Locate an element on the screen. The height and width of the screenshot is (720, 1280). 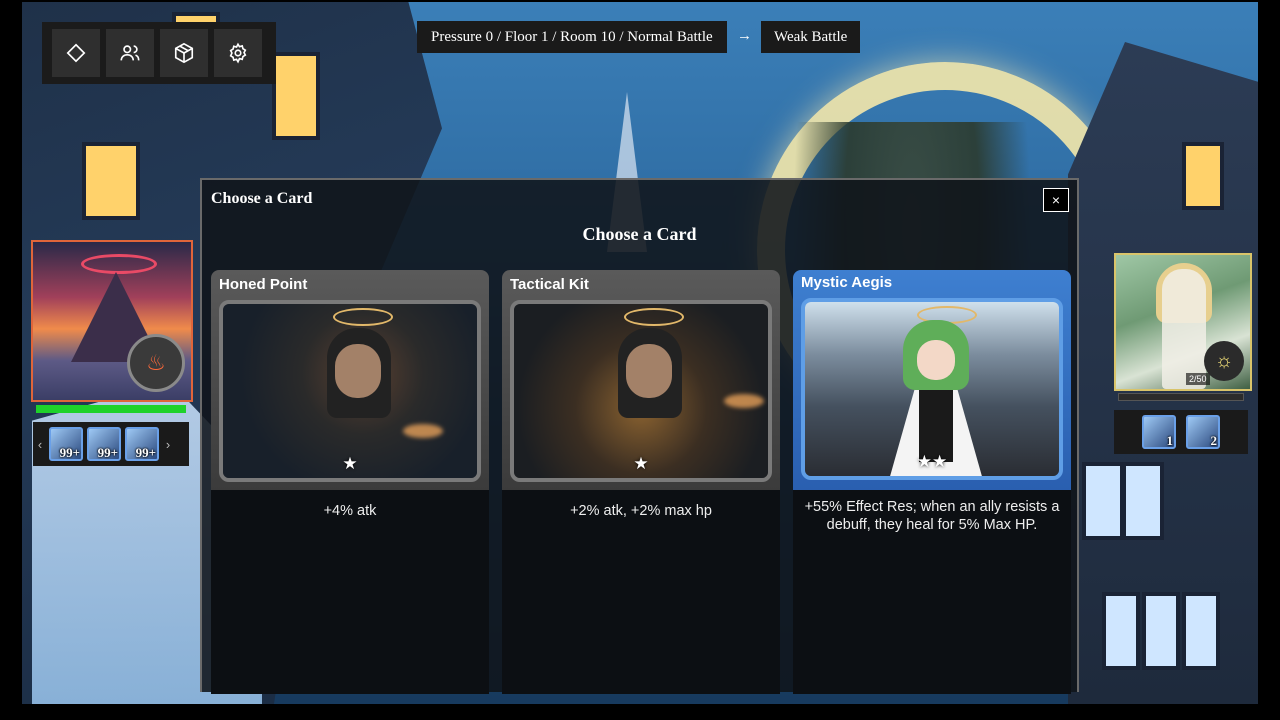
diamond-button is located at coordinates (76, 53).